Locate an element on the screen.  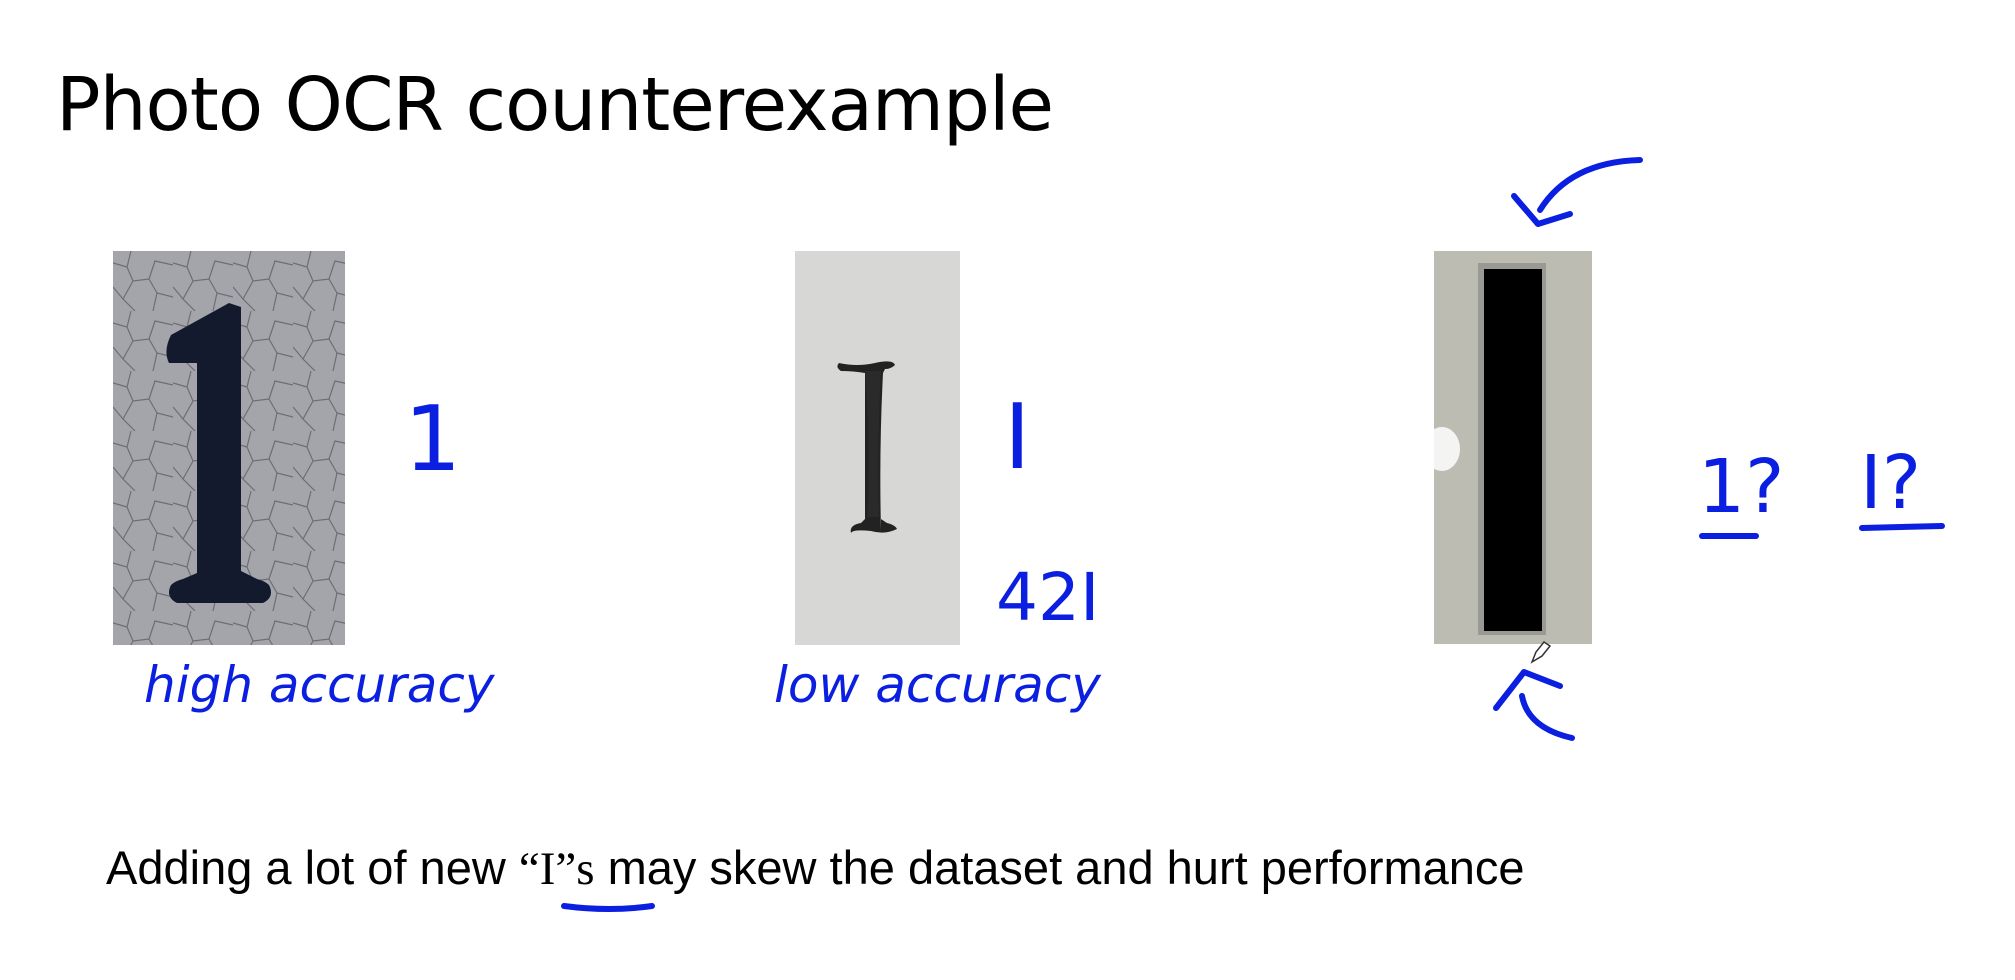
pen-cursor-icon is located at coordinates (1541, 652).